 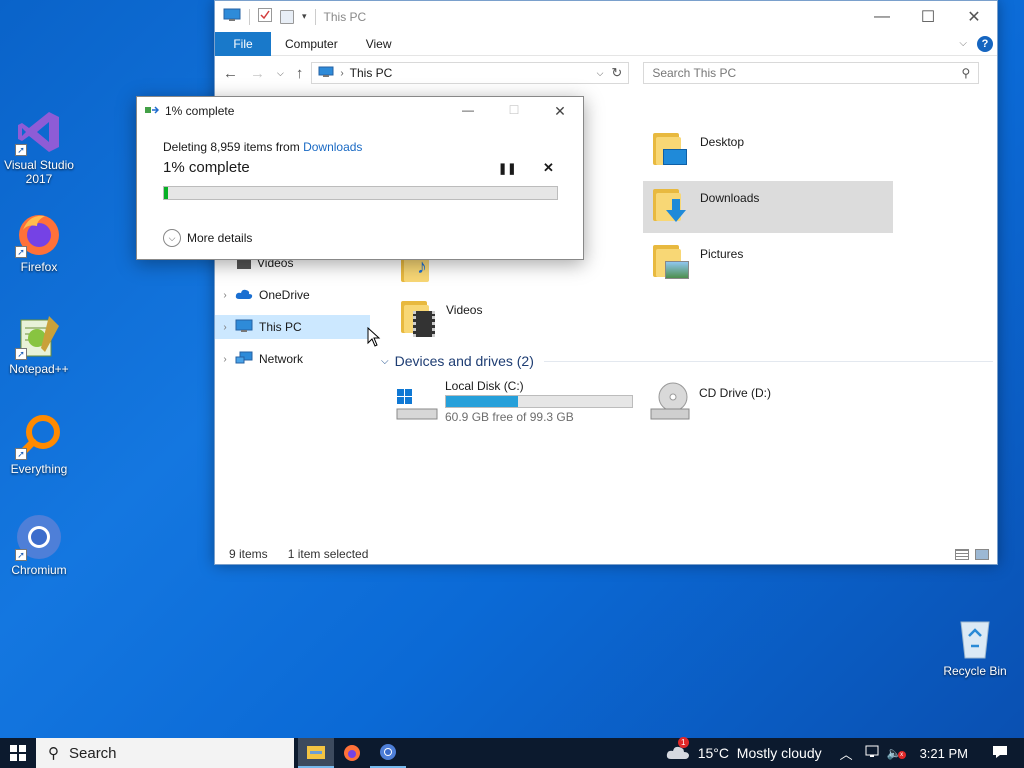 I want to click on desktop-icon-visual-studio: ➚ Visual Studio 2017, so click(x=39, y=147).